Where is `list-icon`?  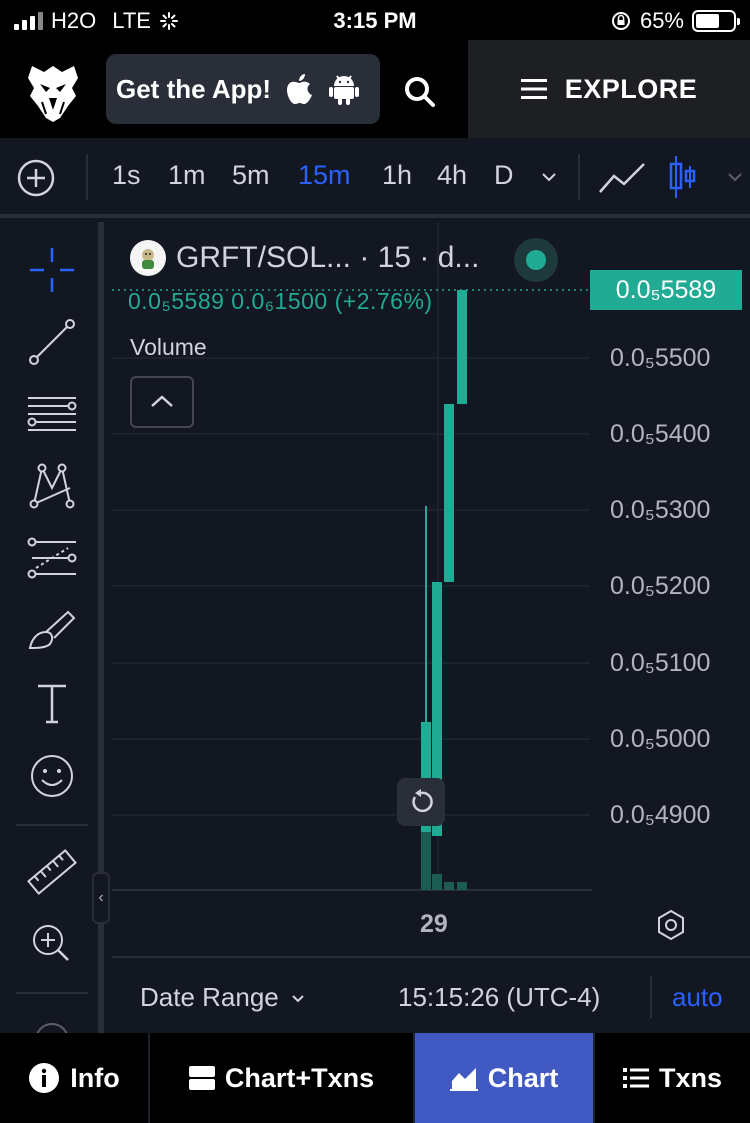
list-icon is located at coordinates (635, 1078).